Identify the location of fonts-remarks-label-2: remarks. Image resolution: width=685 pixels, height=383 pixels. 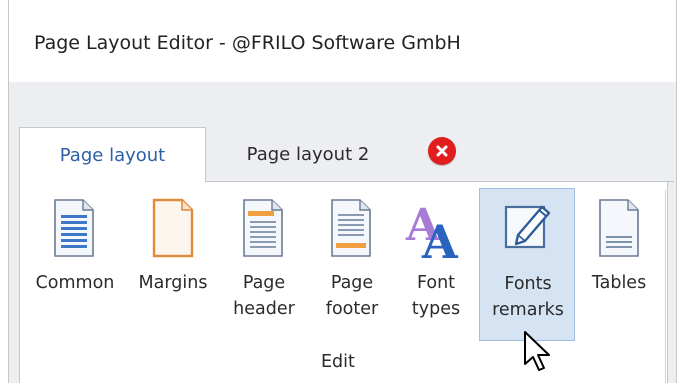
(528, 310).